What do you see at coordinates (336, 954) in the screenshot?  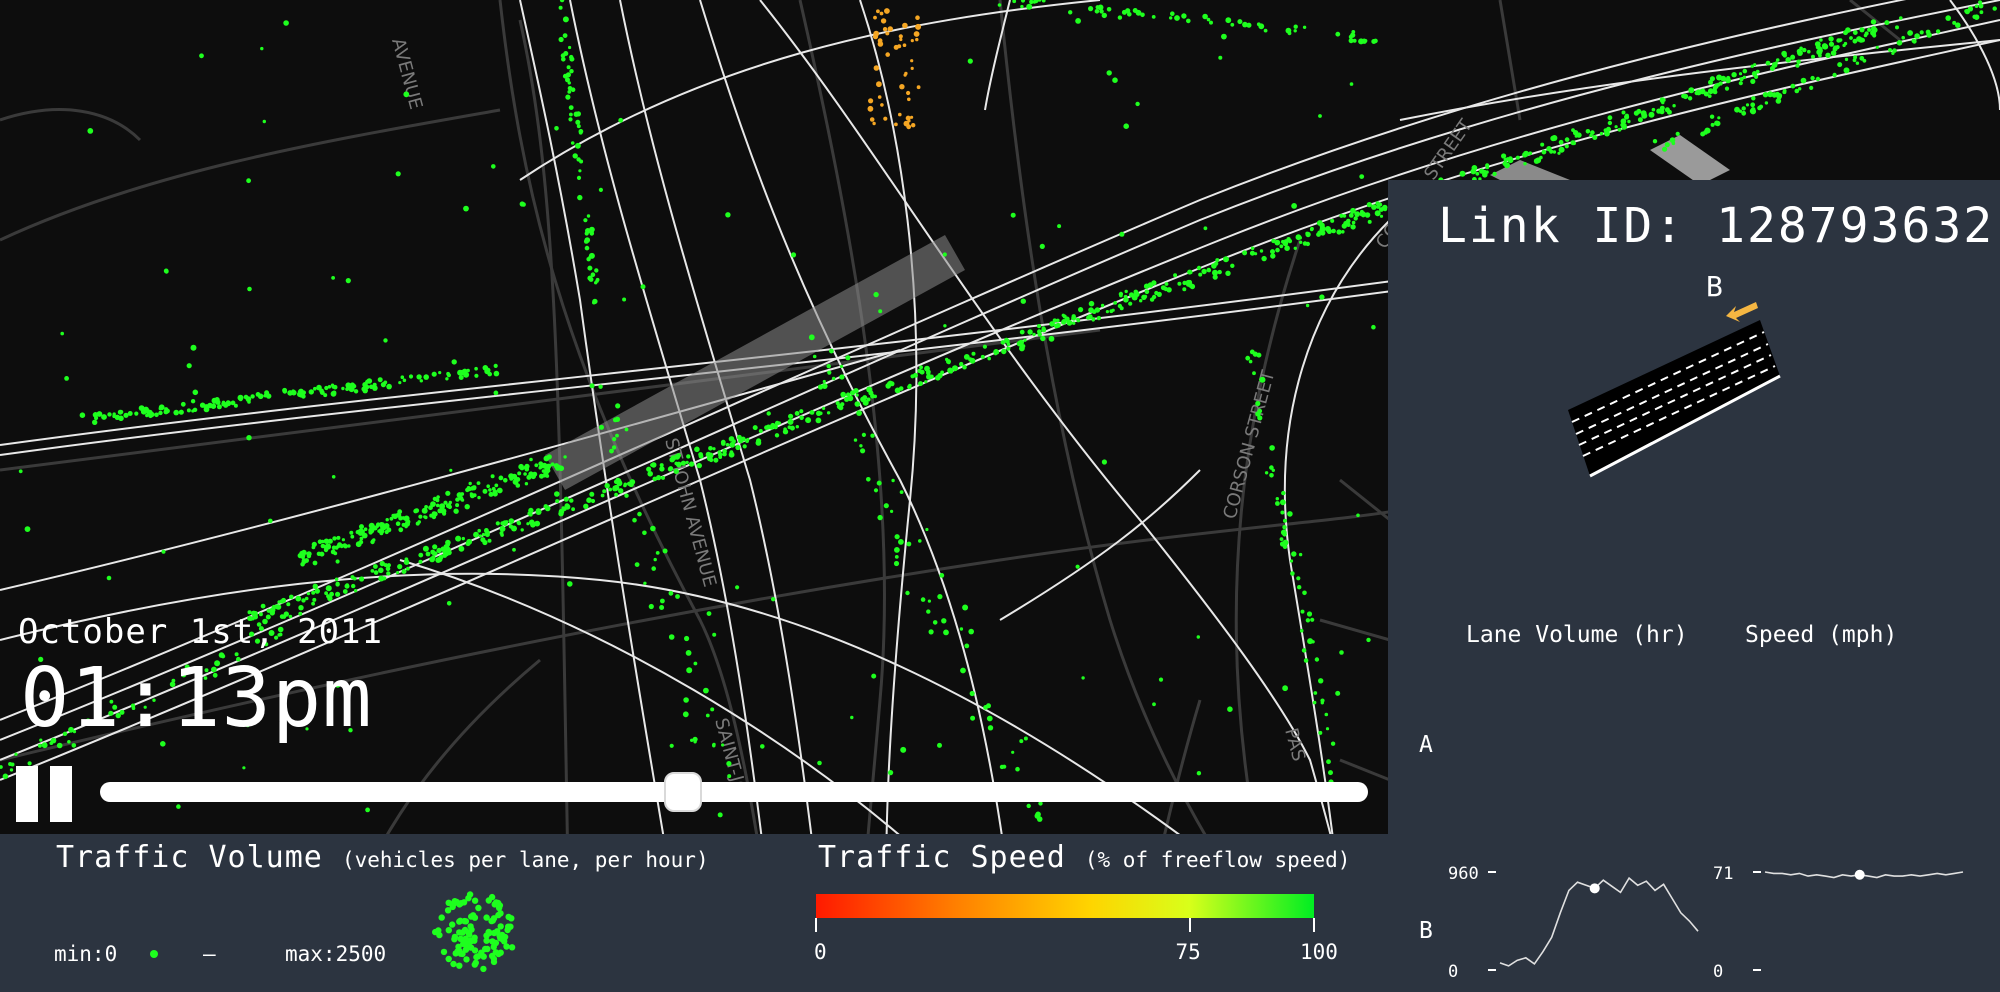 I see `volume-max-label: max:2500` at bounding box center [336, 954].